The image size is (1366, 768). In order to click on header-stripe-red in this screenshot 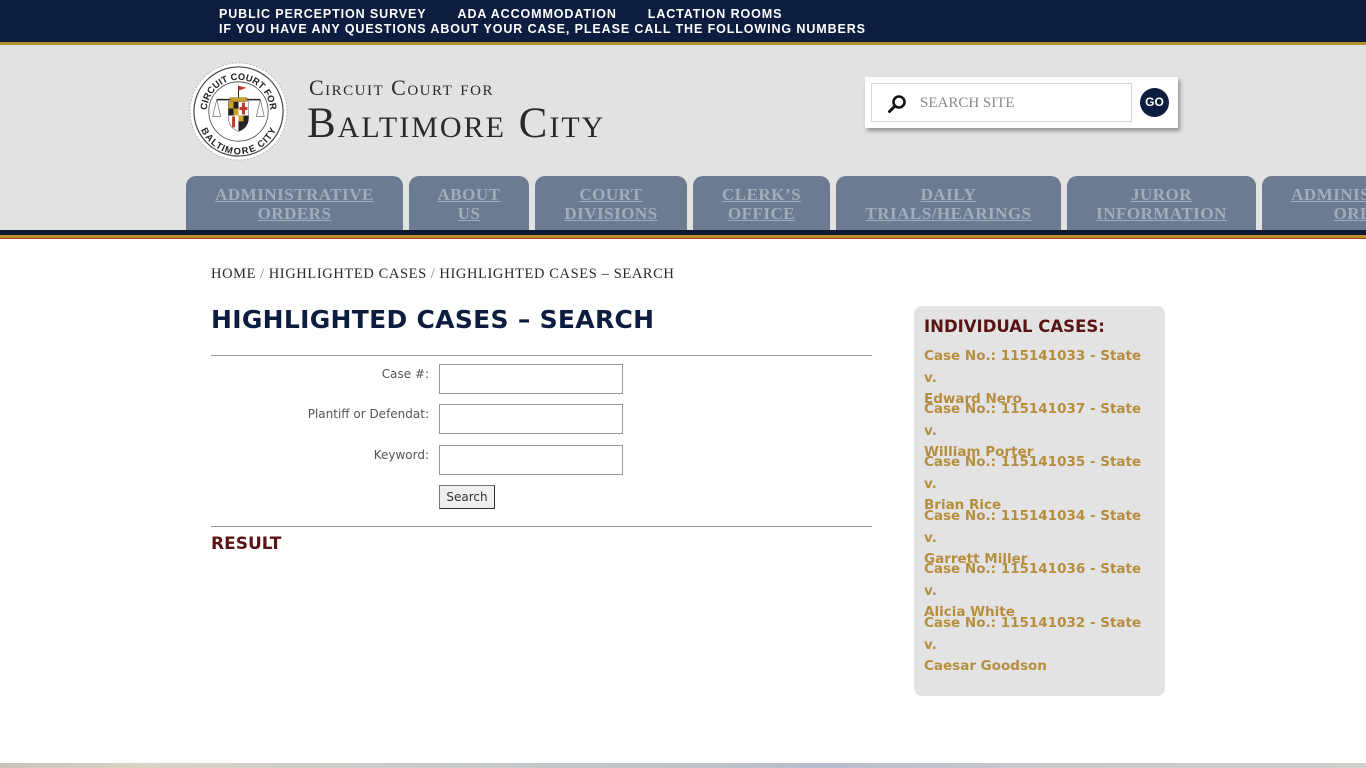, I will do `click(683, 238)`.